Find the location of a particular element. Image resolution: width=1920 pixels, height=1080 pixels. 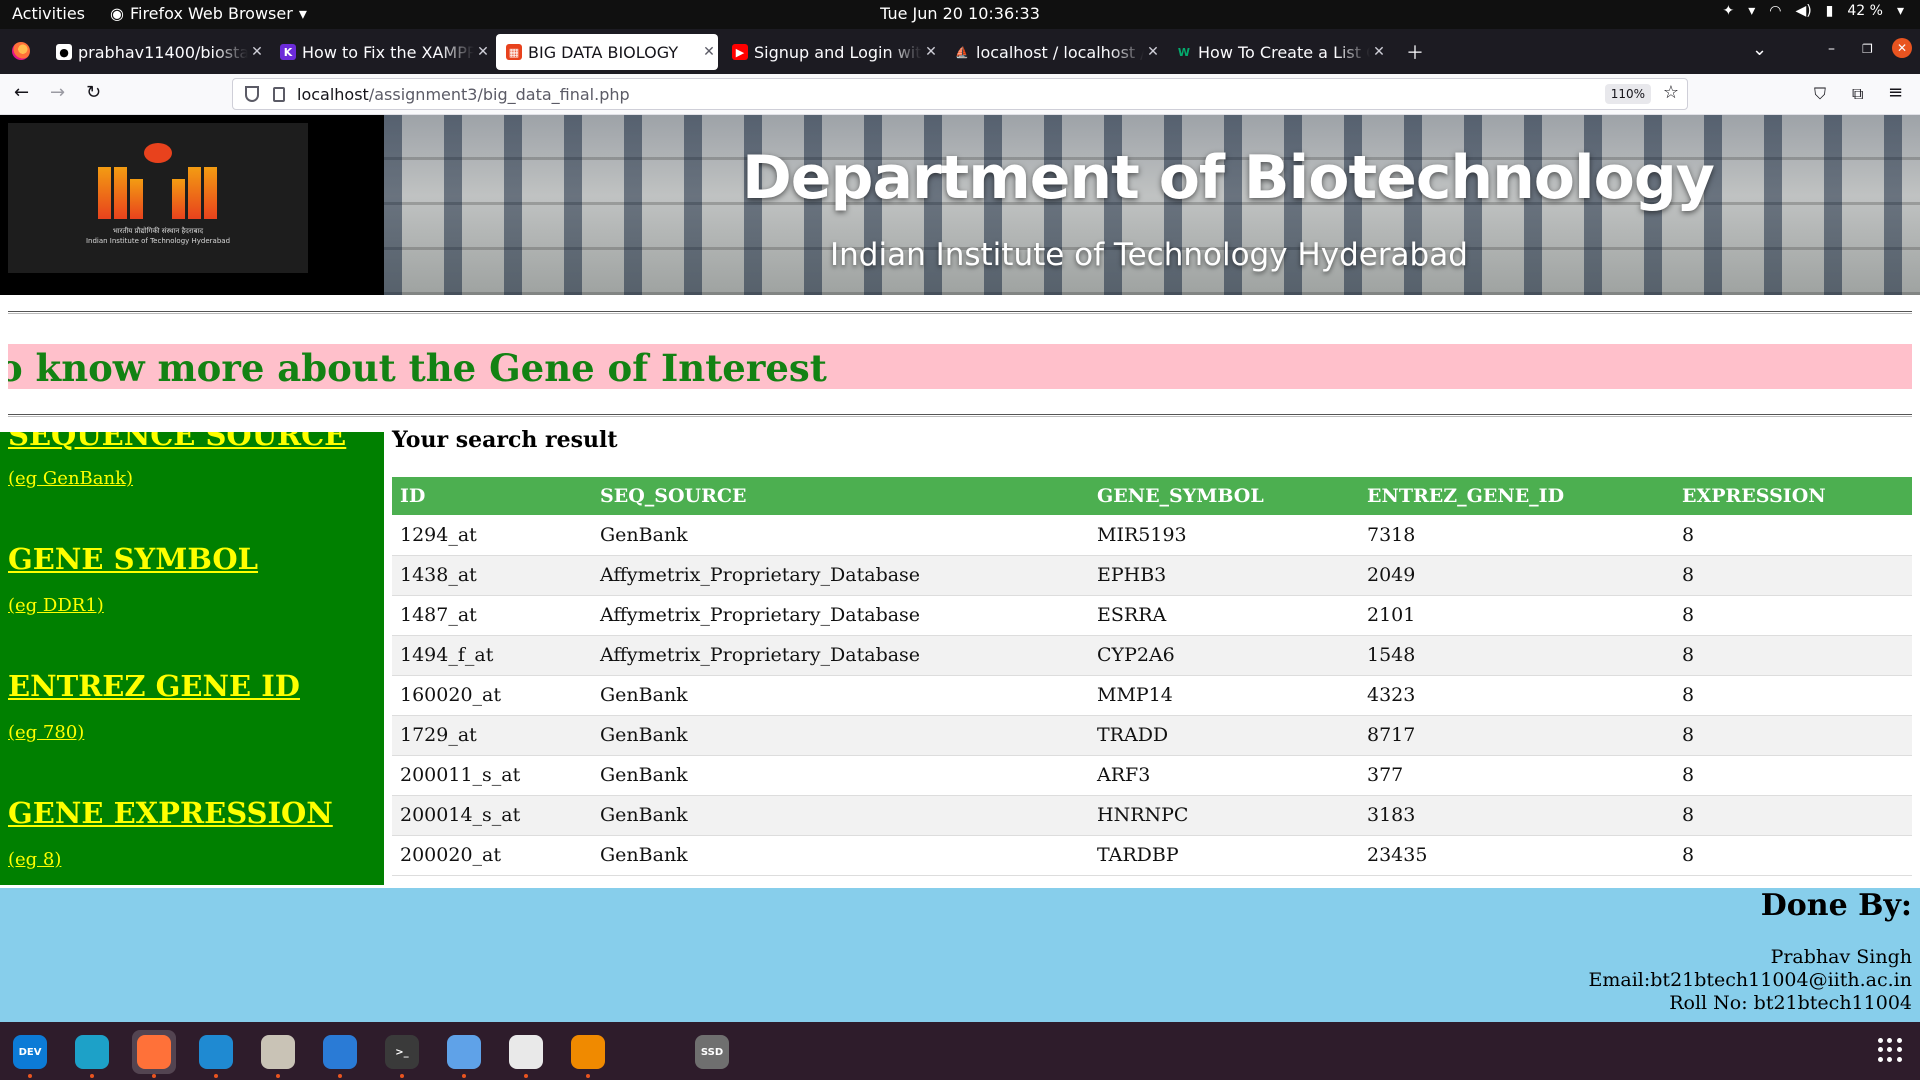

sidebar-link-gene-symbol: GENE SYMBOL is located at coordinates (133, 559).